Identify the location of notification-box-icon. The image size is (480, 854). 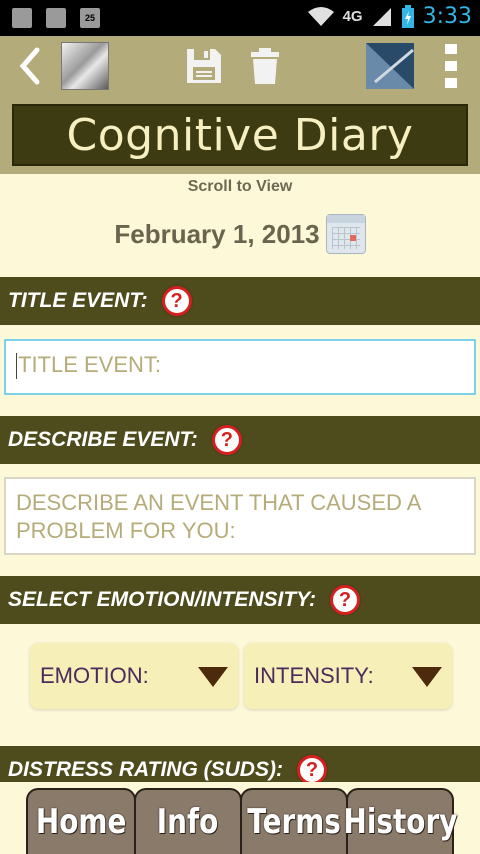
(22, 18).